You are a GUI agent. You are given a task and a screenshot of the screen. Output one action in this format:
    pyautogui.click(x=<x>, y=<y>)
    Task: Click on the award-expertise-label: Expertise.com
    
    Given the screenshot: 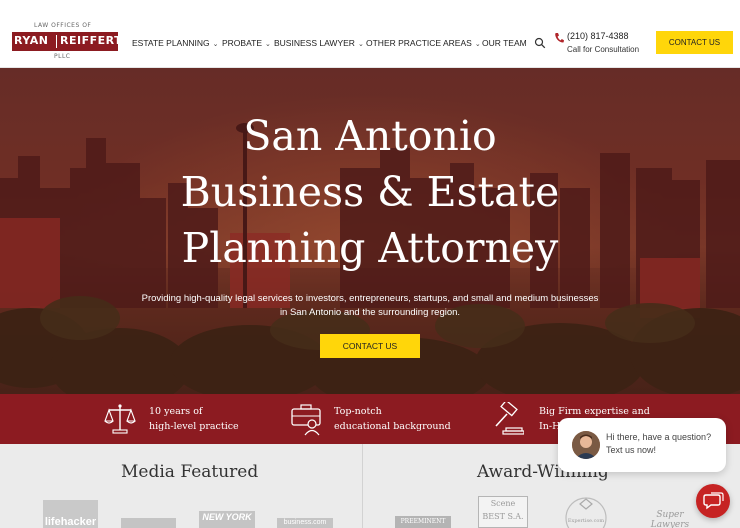 What is the action you would take?
    pyautogui.click(x=586, y=521)
    